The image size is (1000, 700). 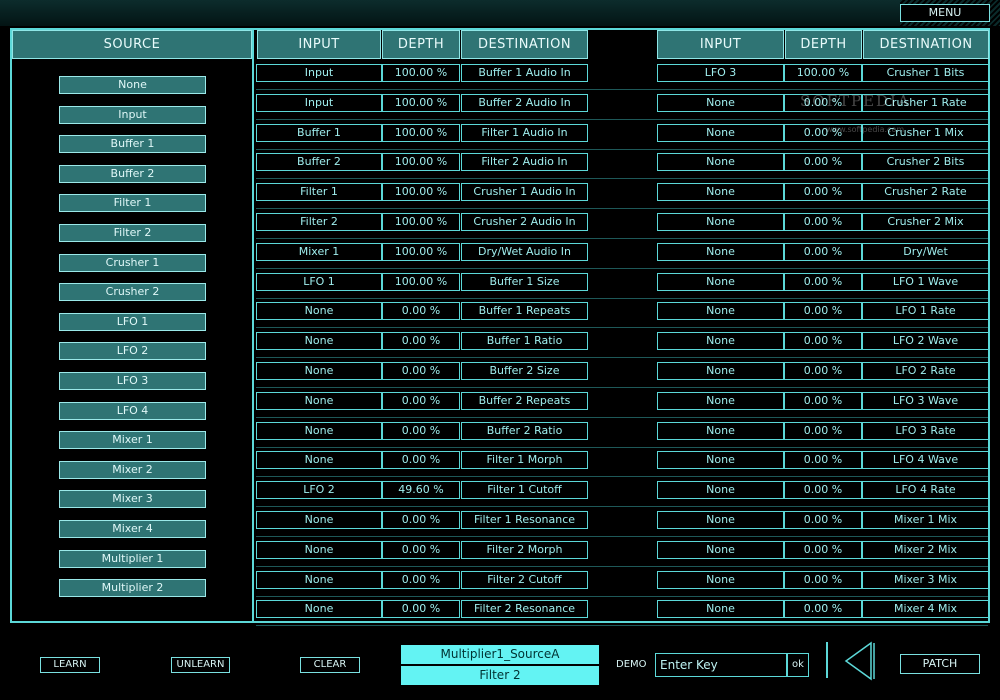 What do you see at coordinates (319, 490) in the screenshot?
I see `left-input-cell: LFO 2` at bounding box center [319, 490].